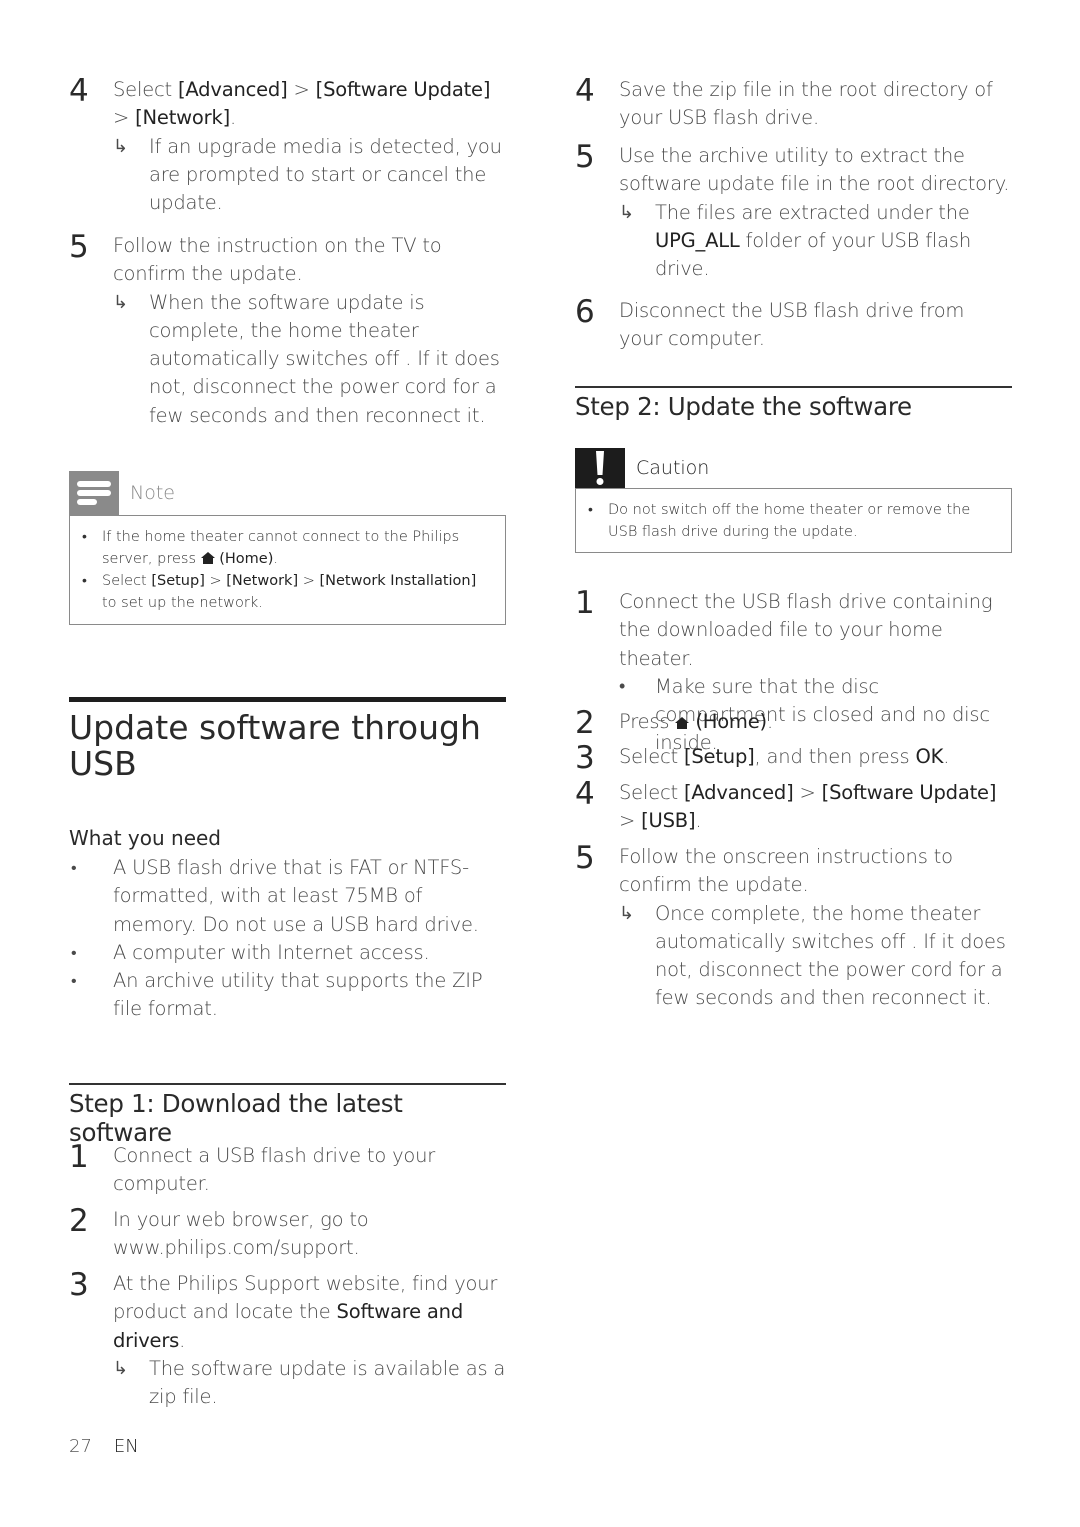  What do you see at coordinates (94, 493) in the screenshot?
I see `note-icon` at bounding box center [94, 493].